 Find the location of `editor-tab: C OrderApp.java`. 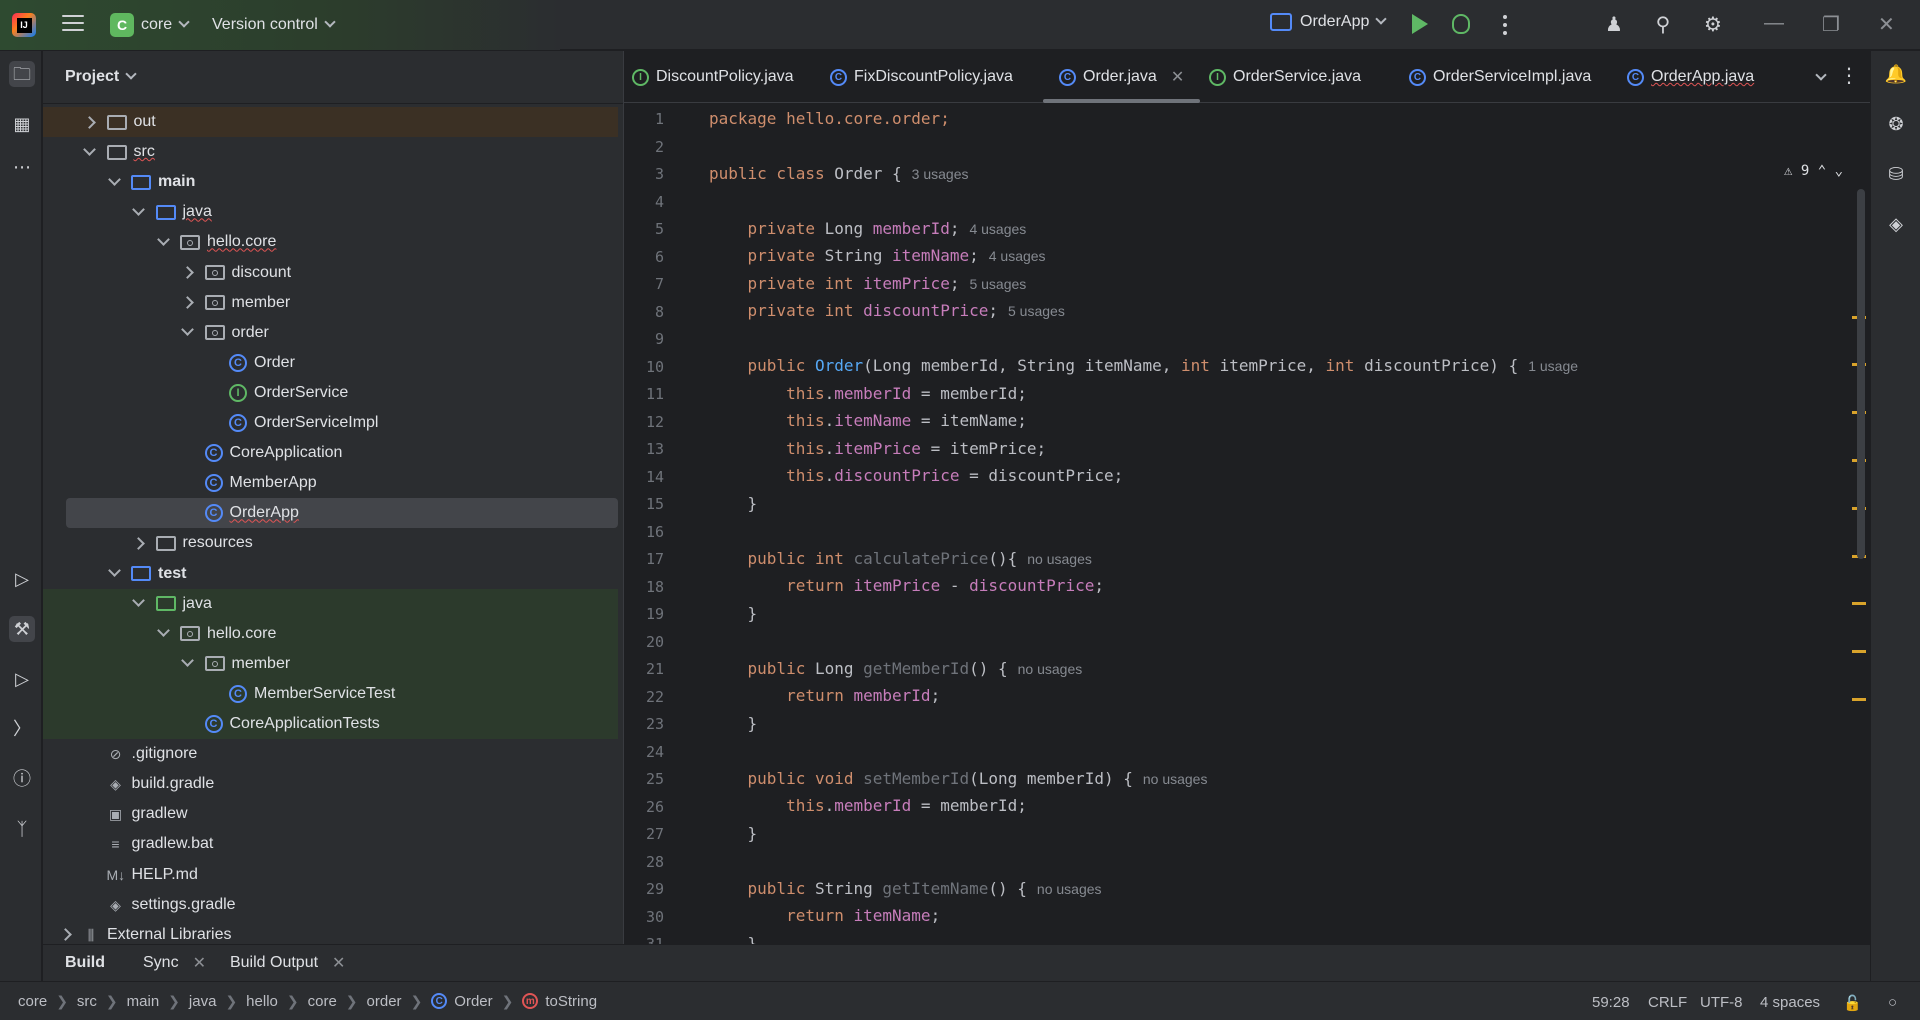

editor-tab: C OrderApp.java is located at coordinates (1690, 77).